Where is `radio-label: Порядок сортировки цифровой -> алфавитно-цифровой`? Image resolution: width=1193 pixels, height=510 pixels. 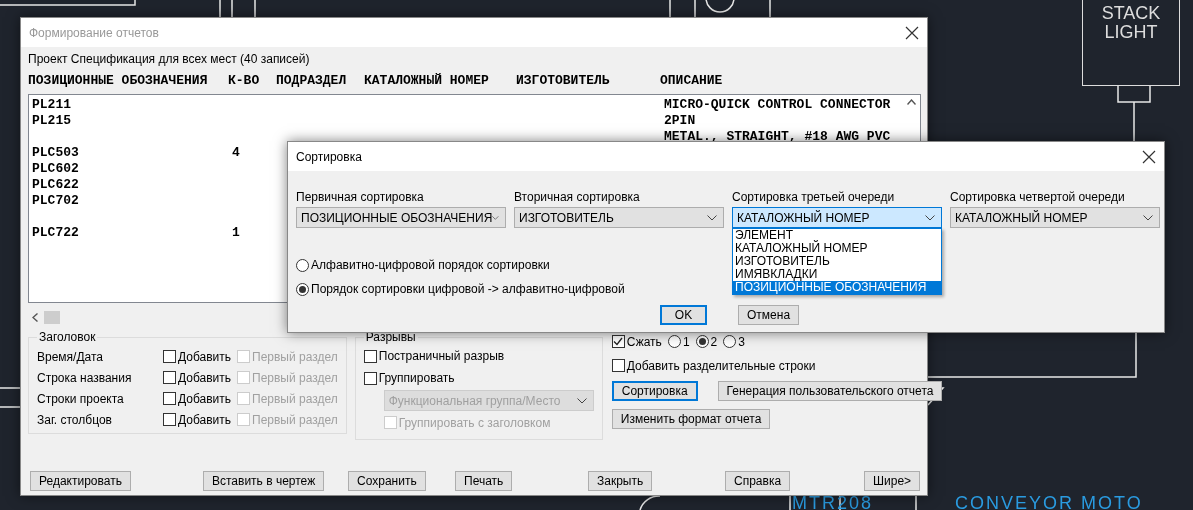
radio-label: Порядок сортировки цифровой -> алфавитно-цифровой is located at coordinates (468, 289).